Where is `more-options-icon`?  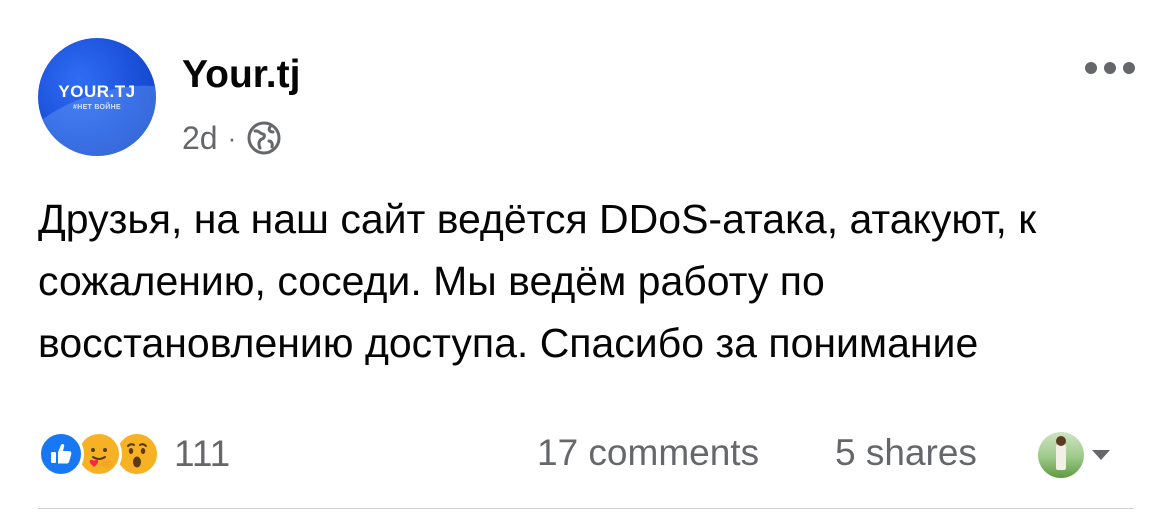 more-options-icon is located at coordinates (1110, 68).